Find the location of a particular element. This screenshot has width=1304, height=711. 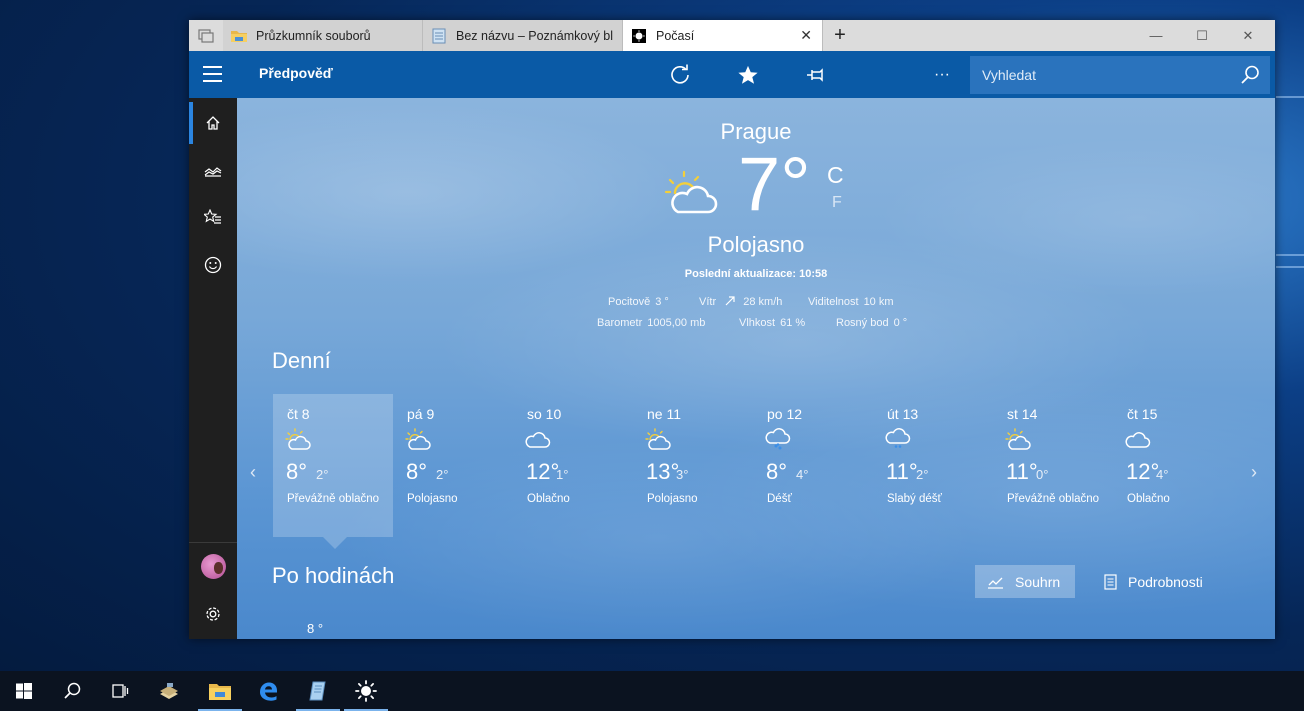

taskbar-books-app is located at coordinates (169, 691).